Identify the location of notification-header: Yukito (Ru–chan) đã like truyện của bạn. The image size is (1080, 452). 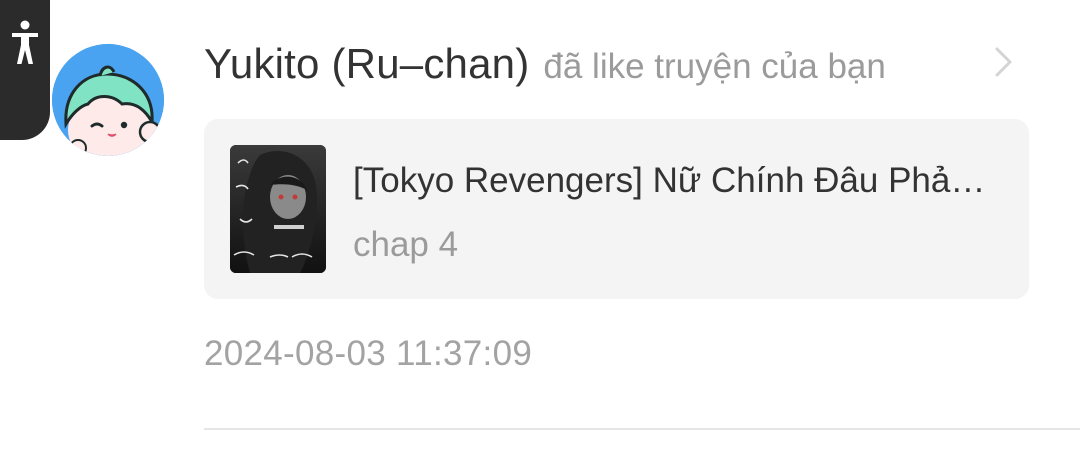
(545, 66).